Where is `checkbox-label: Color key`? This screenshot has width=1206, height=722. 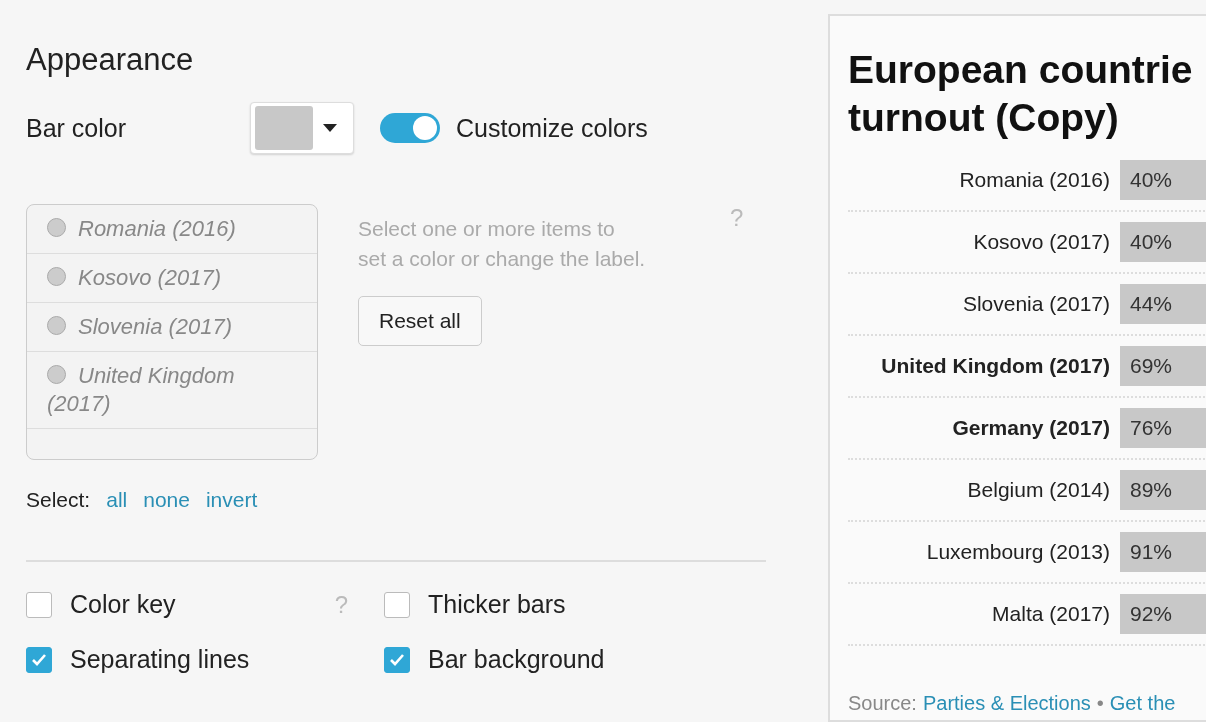 checkbox-label: Color key is located at coordinates (123, 605).